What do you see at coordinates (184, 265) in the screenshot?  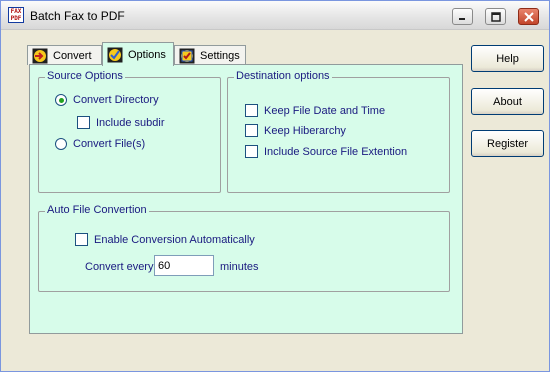 I see `convert-interval-input` at bounding box center [184, 265].